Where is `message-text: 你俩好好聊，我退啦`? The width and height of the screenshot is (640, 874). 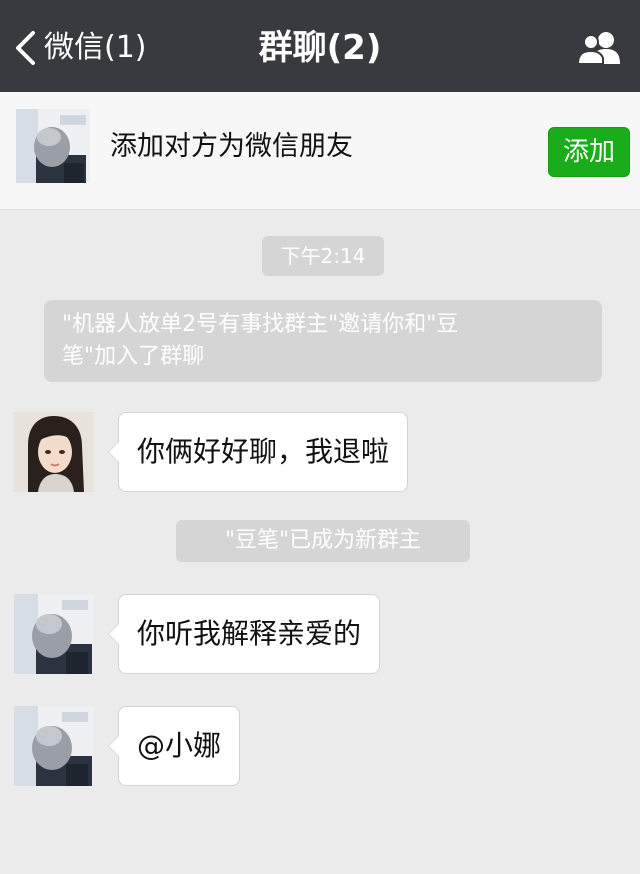
message-text: 你俩好好聊，我退啦 is located at coordinates (263, 451).